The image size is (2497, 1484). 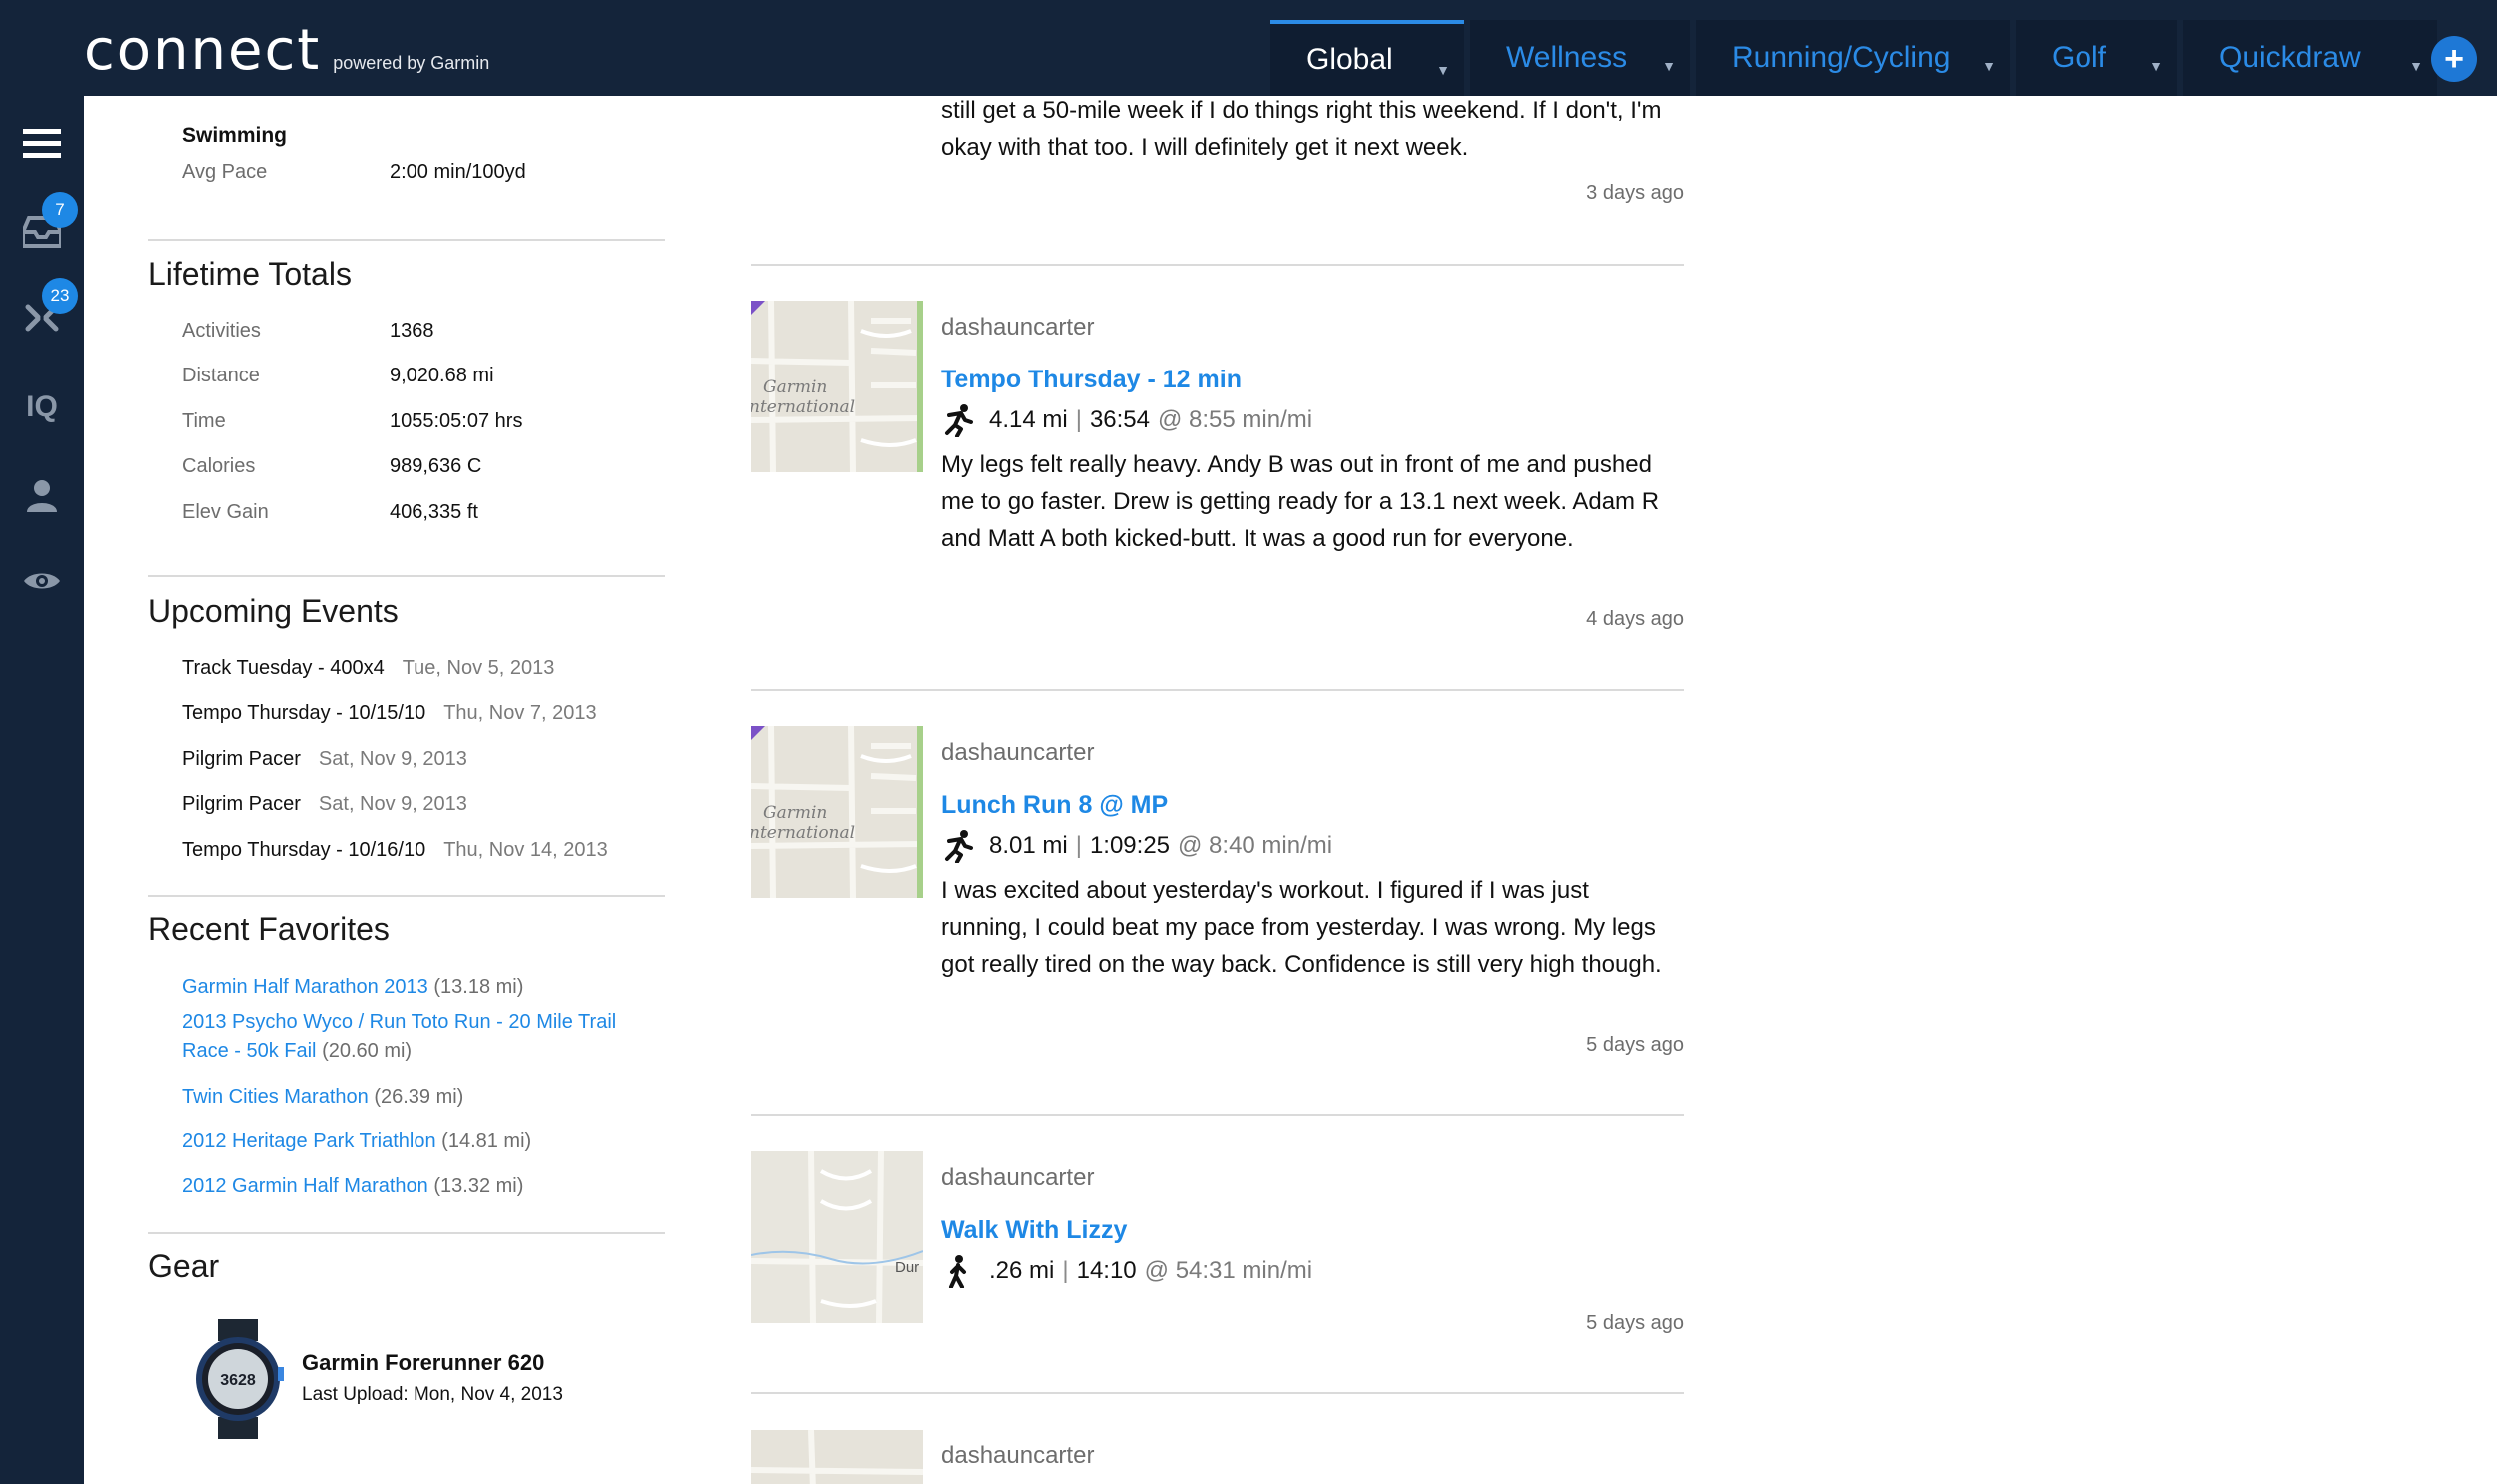 What do you see at coordinates (1255, 845) in the screenshot?
I see `activity-pace: @ 8:40 min/mi` at bounding box center [1255, 845].